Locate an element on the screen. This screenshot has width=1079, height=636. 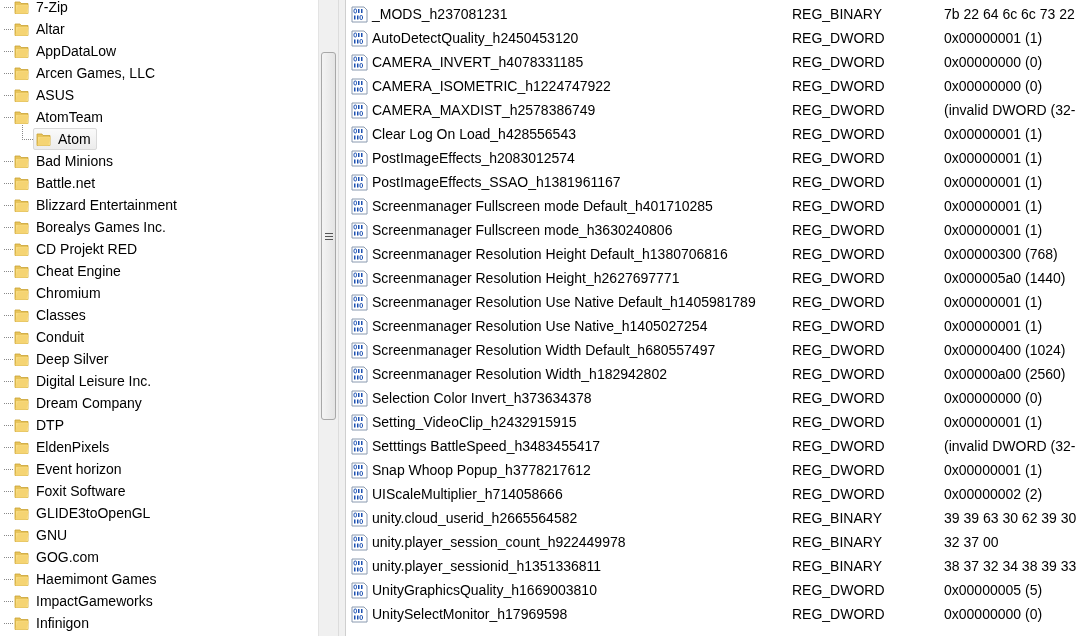
tree-item: Classes is located at coordinates (51, 315).